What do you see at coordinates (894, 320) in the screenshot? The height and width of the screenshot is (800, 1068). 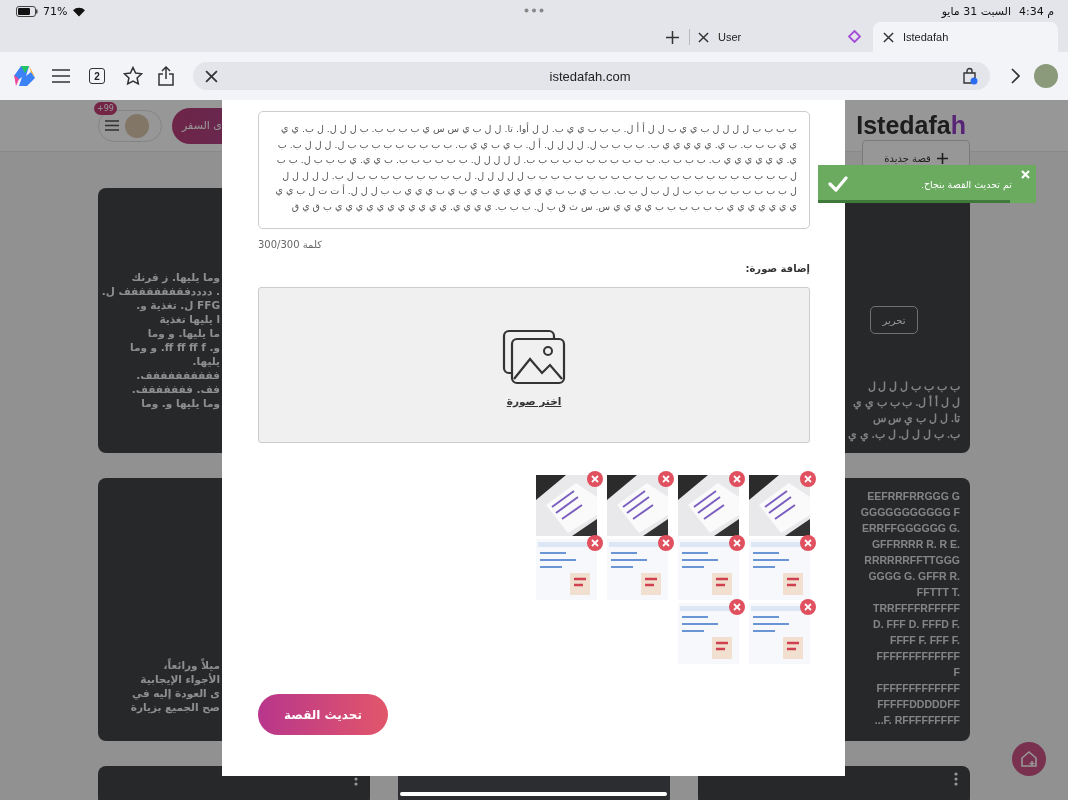 I see `edit-button: تحرير` at bounding box center [894, 320].